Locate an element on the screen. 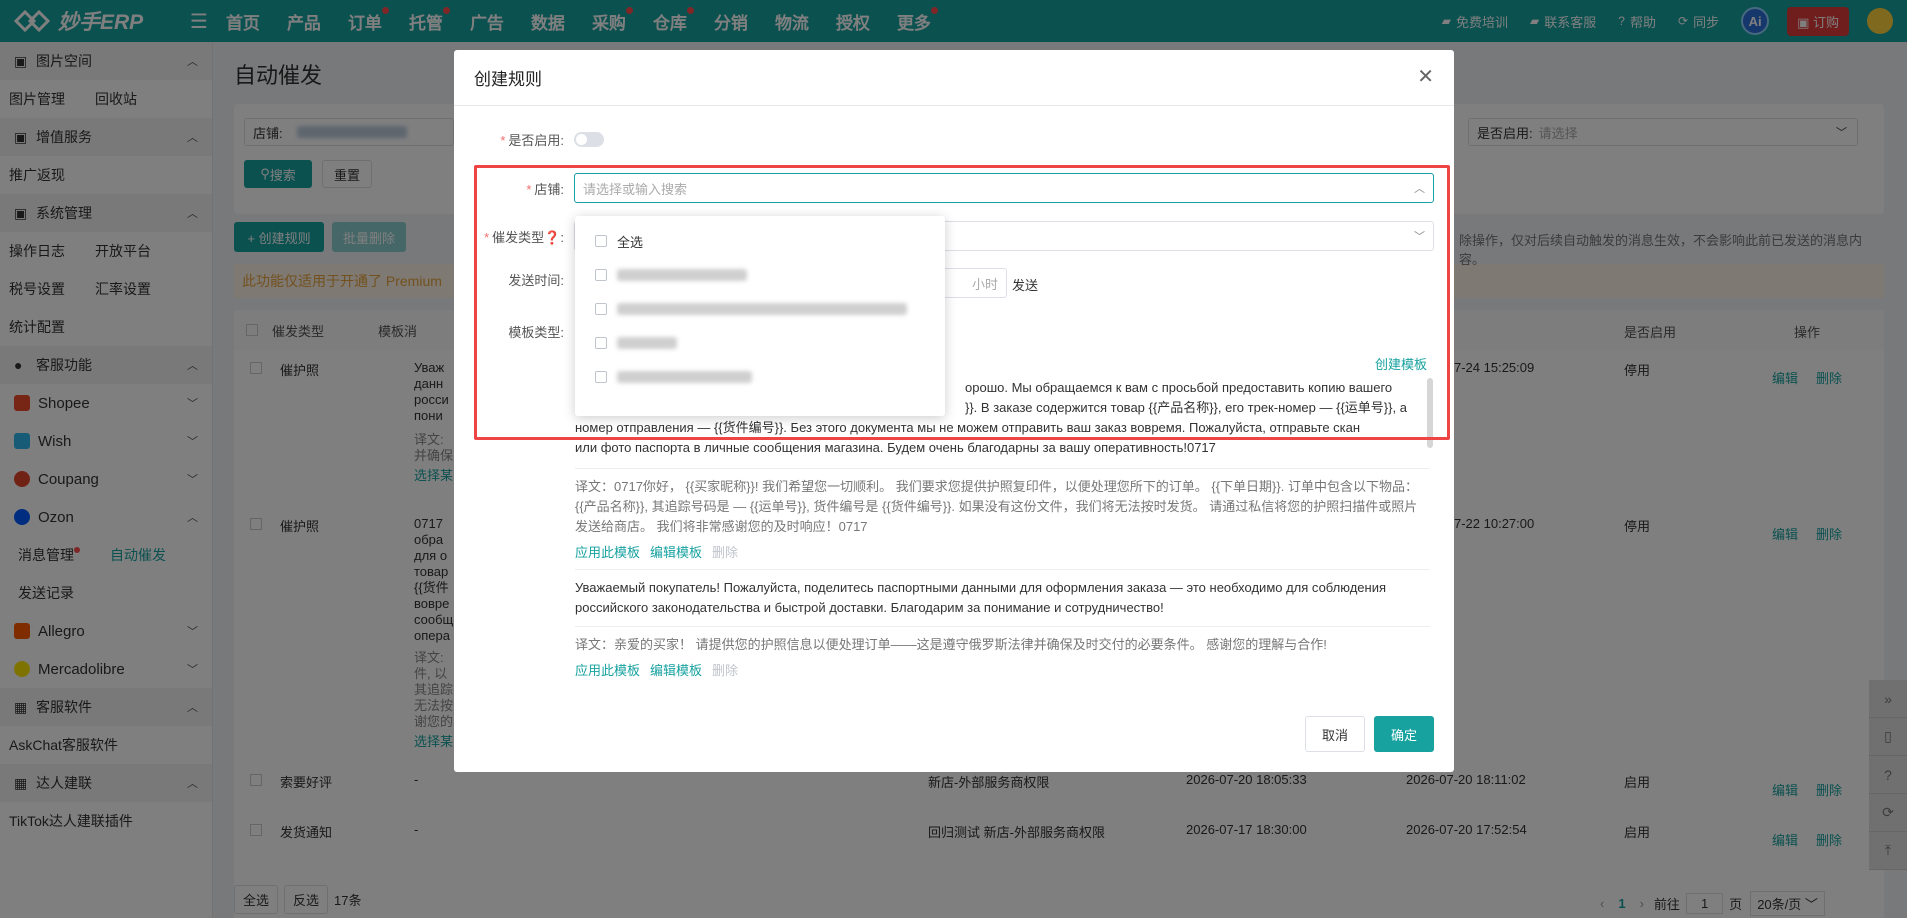 The image size is (1907, 918). dropdown-all-label: 全选 is located at coordinates (630, 242).